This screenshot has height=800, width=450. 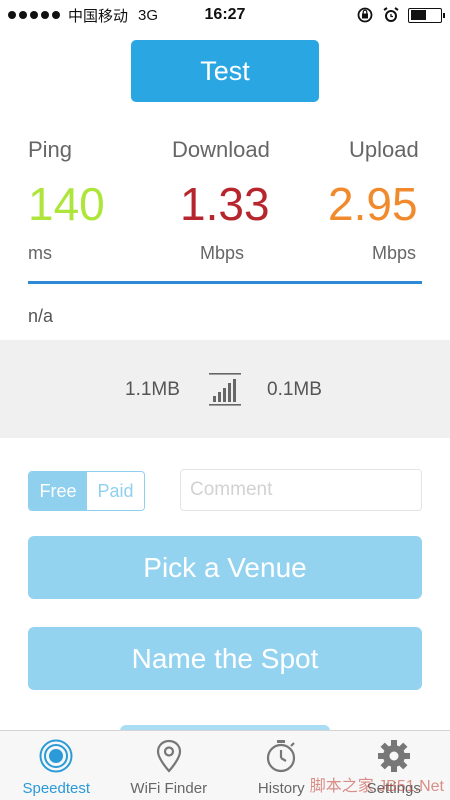 What do you see at coordinates (294, 389) in the screenshot?
I see `upload-data-size: 0.1MB` at bounding box center [294, 389].